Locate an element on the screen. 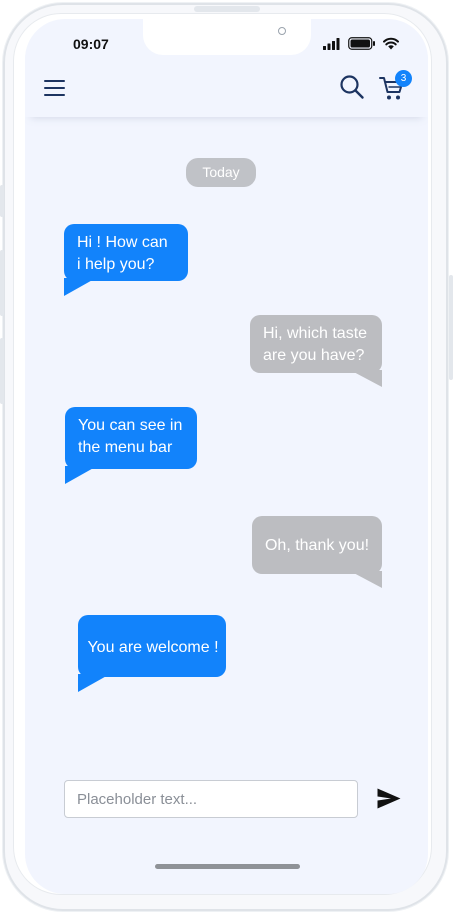 Image resolution: width=453 pixels, height=915 pixels. phone-side-button-mute is located at coordinates (2, 201).